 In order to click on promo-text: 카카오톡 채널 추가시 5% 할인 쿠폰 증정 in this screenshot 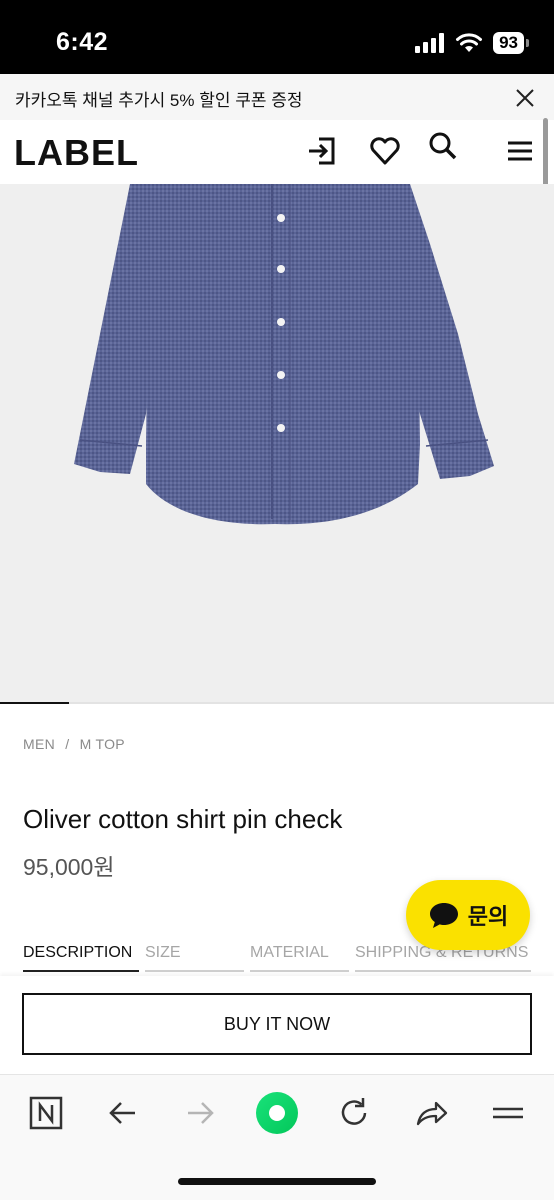, I will do `click(159, 100)`.